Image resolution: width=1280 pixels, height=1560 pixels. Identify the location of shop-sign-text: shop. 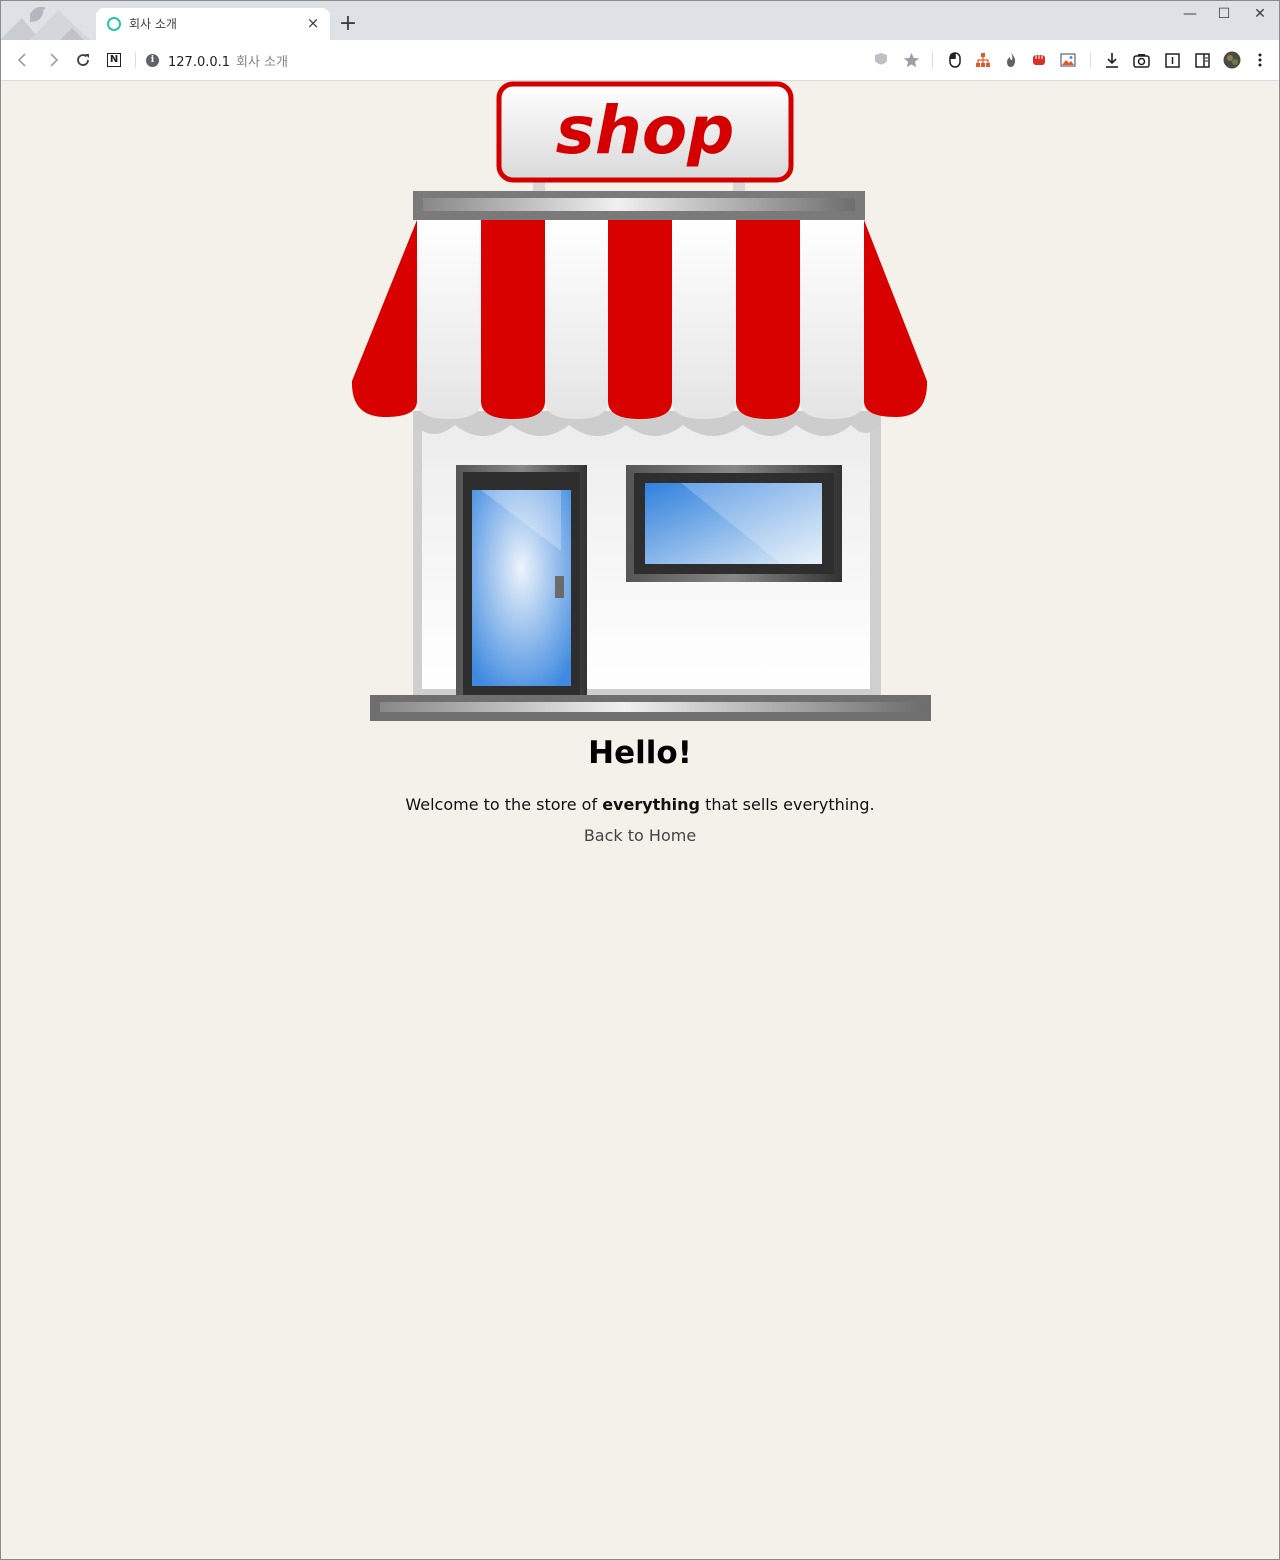
(645, 130).